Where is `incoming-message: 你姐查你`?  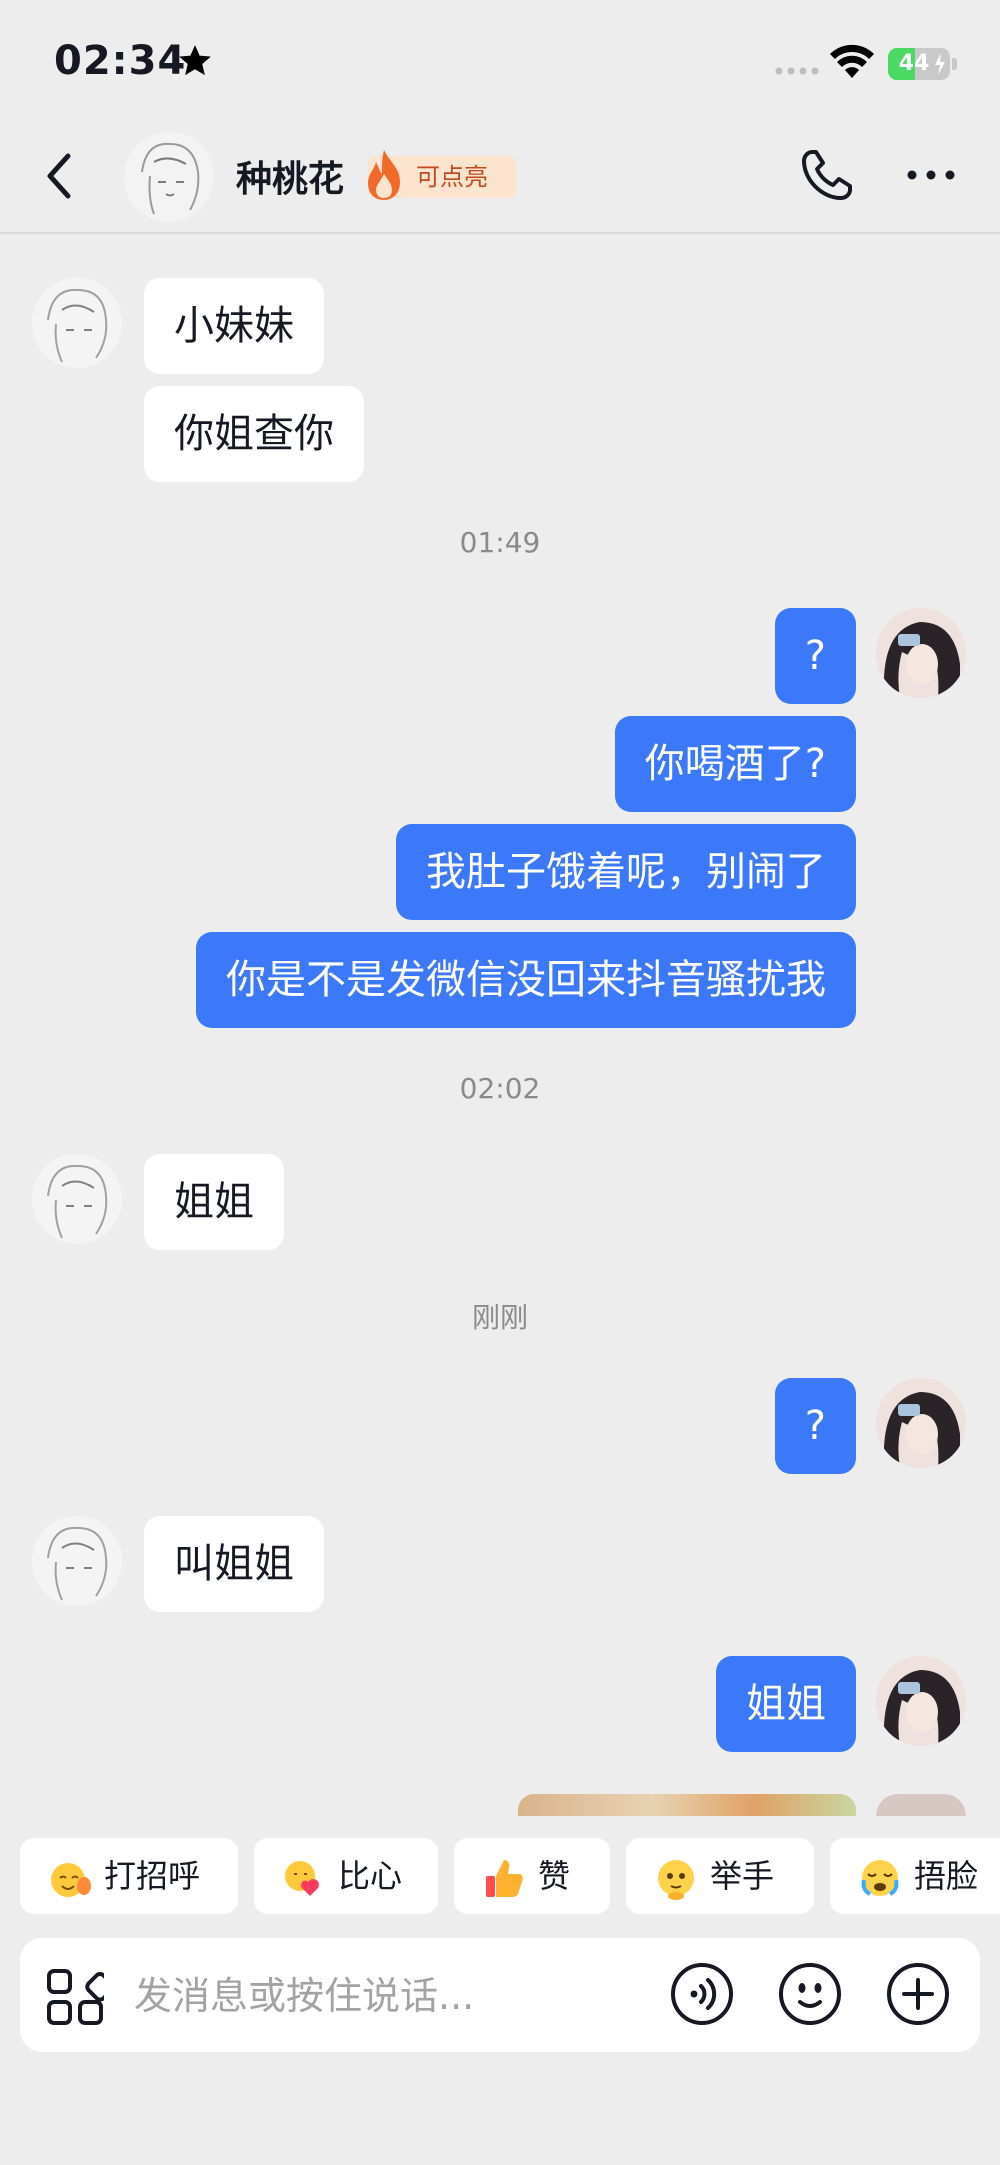 incoming-message: 你姐查你 is located at coordinates (254, 434).